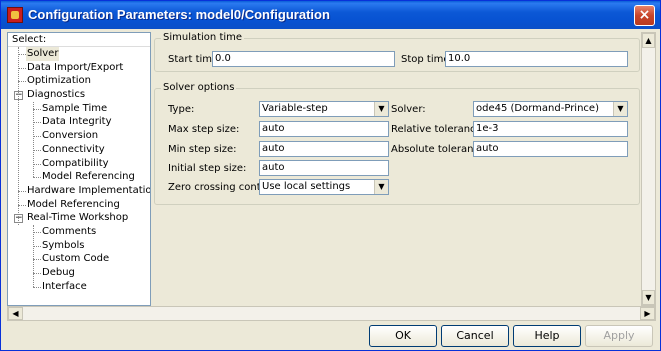 The width and height of the screenshot is (661, 351). I want to click on relative-tolerance-field: 1e-3, so click(550, 129).